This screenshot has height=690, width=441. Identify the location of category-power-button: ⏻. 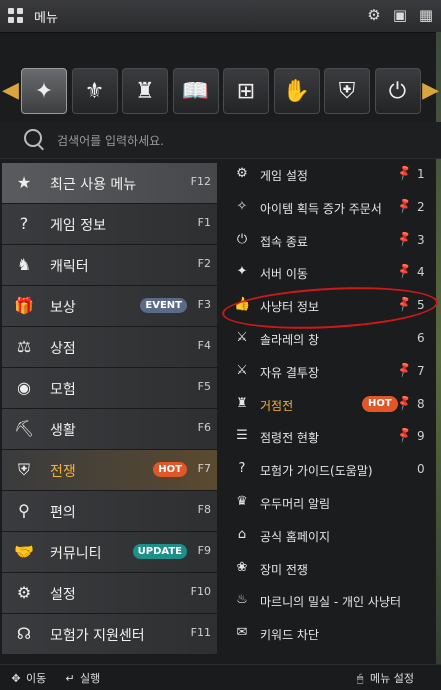
(397, 91).